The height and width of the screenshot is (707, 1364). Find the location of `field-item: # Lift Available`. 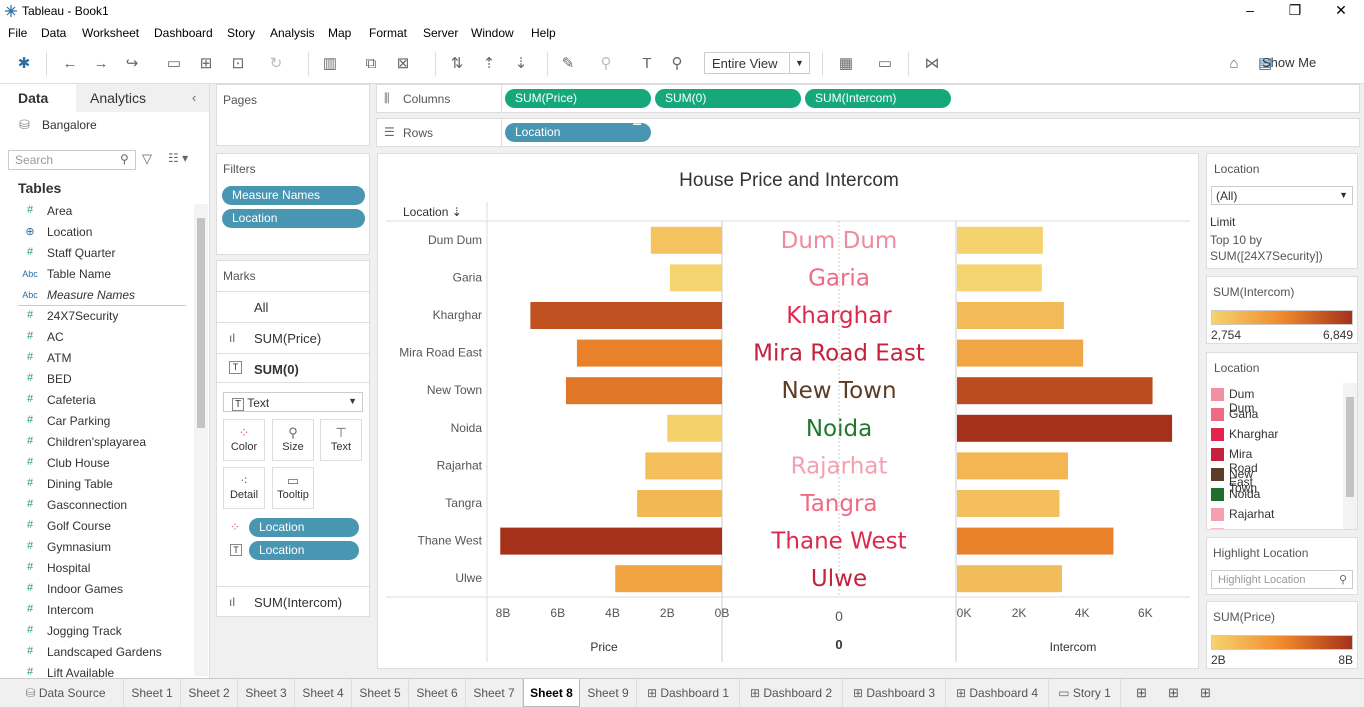

field-item: # Lift Available is located at coordinates (95, 670).